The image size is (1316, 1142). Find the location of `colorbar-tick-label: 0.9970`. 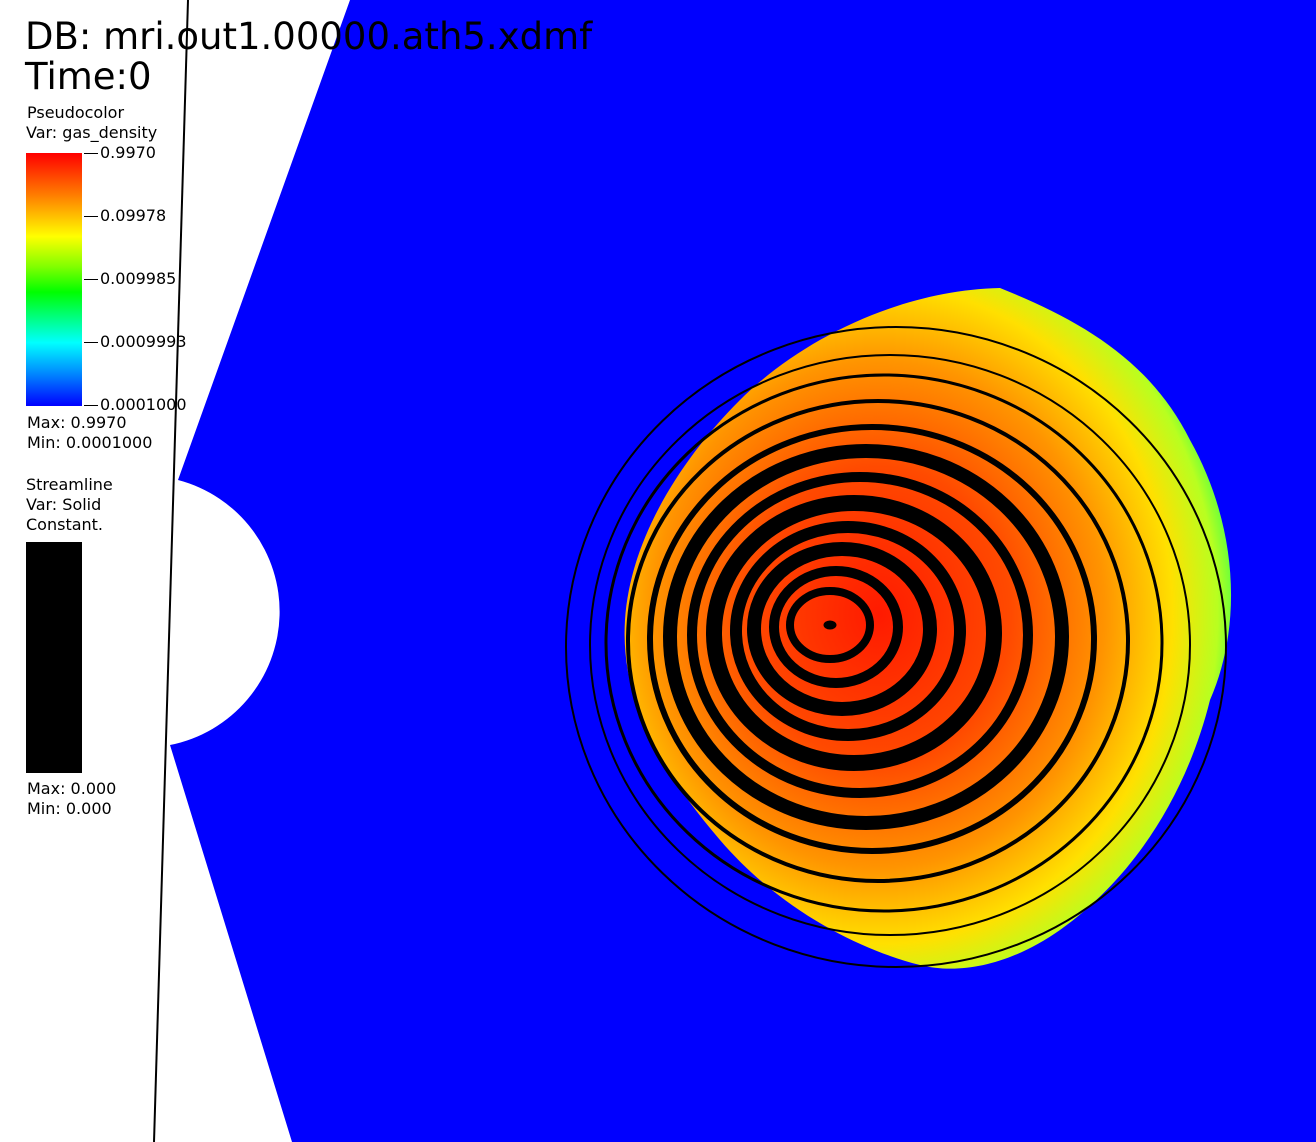

colorbar-tick-label: 0.9970 is located at coordinates (128, 152).